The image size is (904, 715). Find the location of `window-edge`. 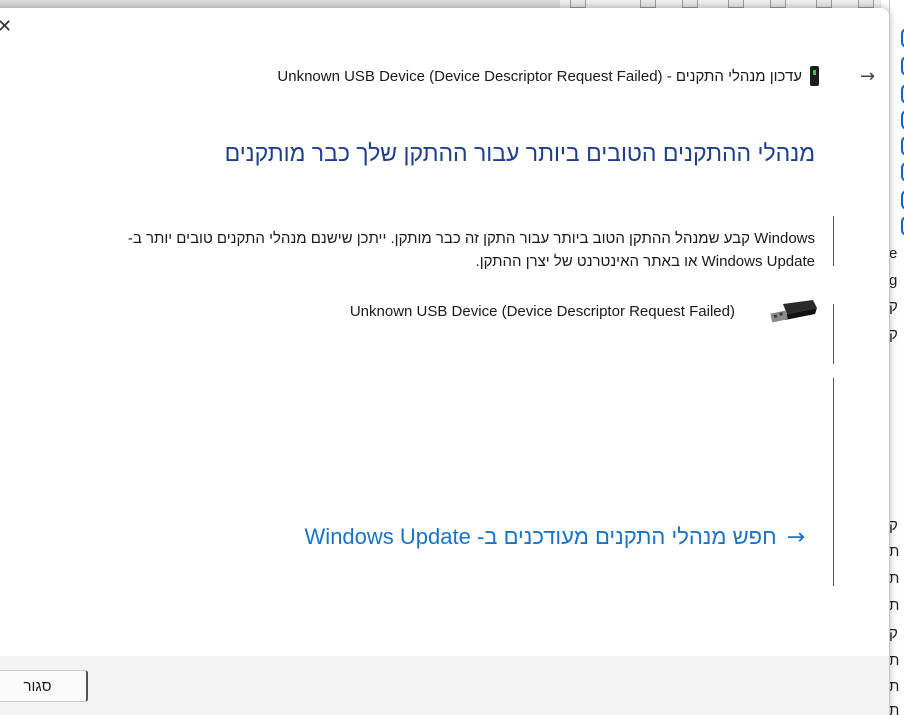

window-edge is located at coordinates (889, 357).